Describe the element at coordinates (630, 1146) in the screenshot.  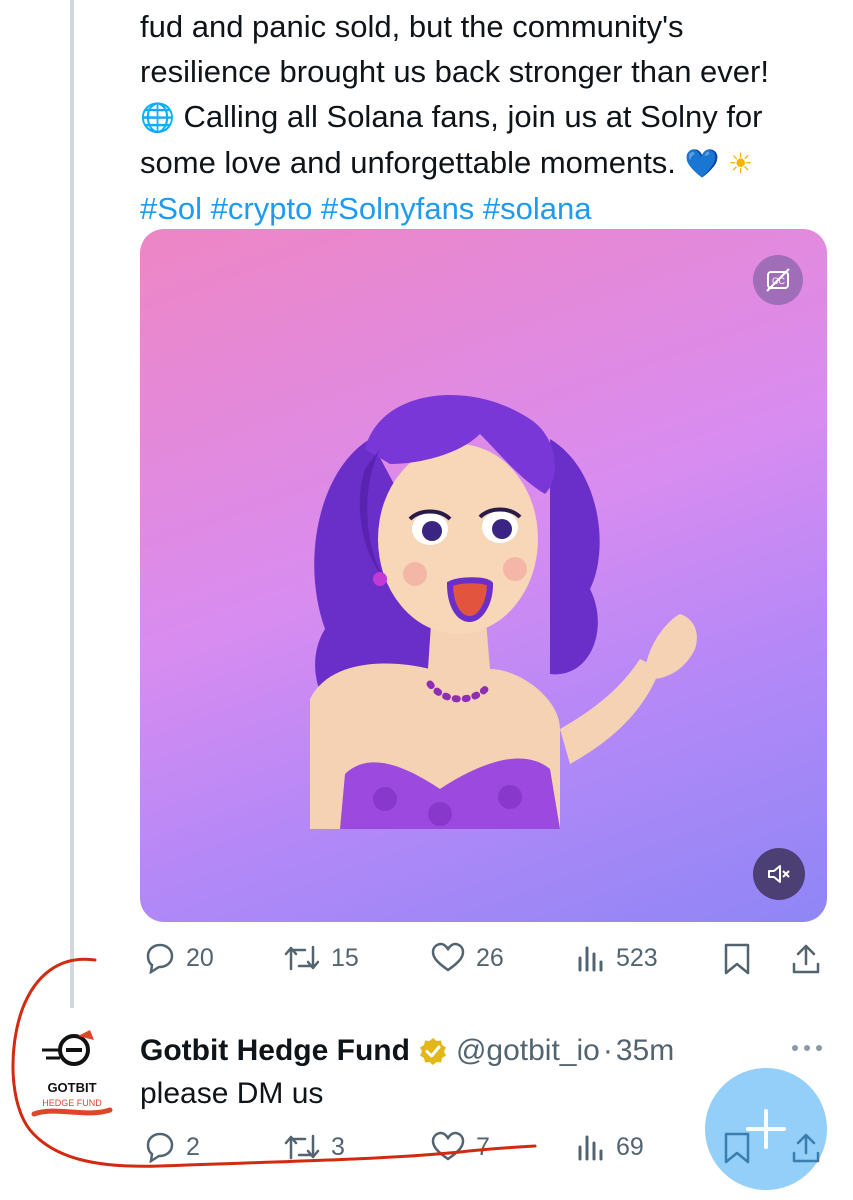
I see `reply-view-count: 69` at that location.